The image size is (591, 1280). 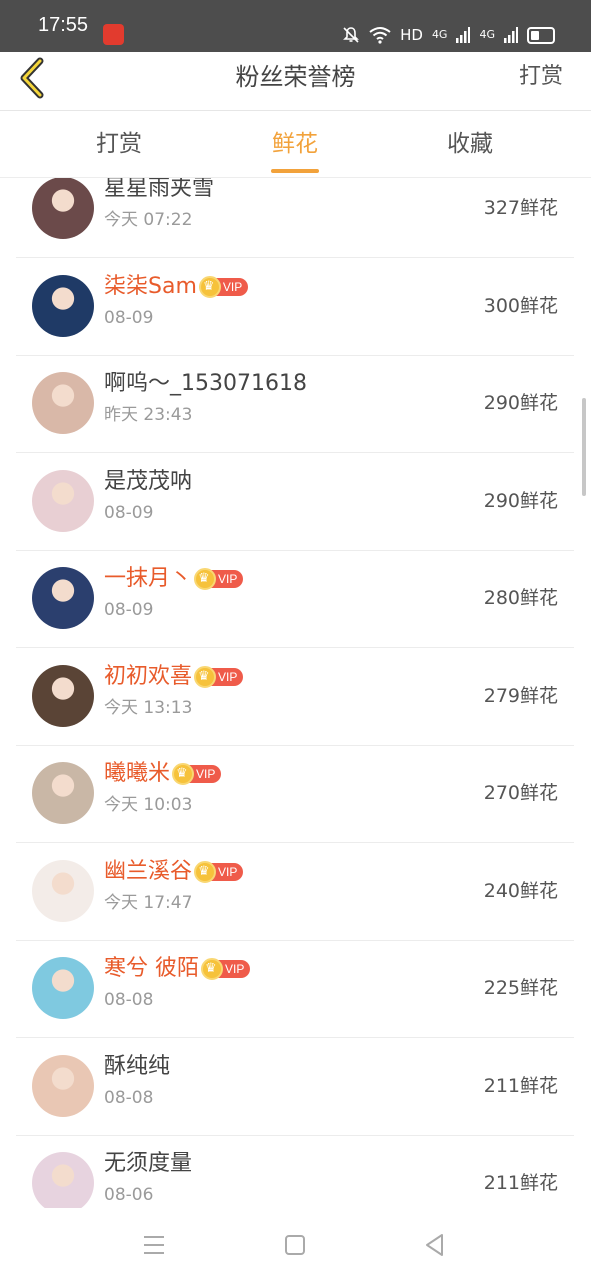 I want to click on status-icons: HD 4G 4G, so click(x=448, y=35).